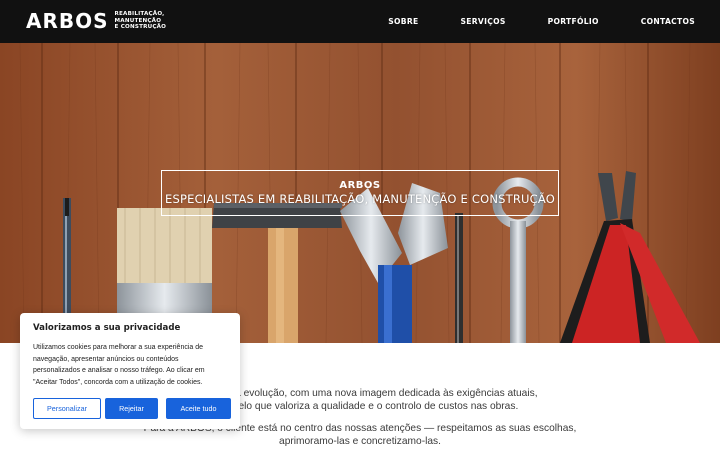 Image resolution: width=720 pixels, height=450 pixels. What do you see at coordinates (67, 21) in the screenshot?
I see `logo-wordmark: ARBOS` at bounding box center [67, 21].